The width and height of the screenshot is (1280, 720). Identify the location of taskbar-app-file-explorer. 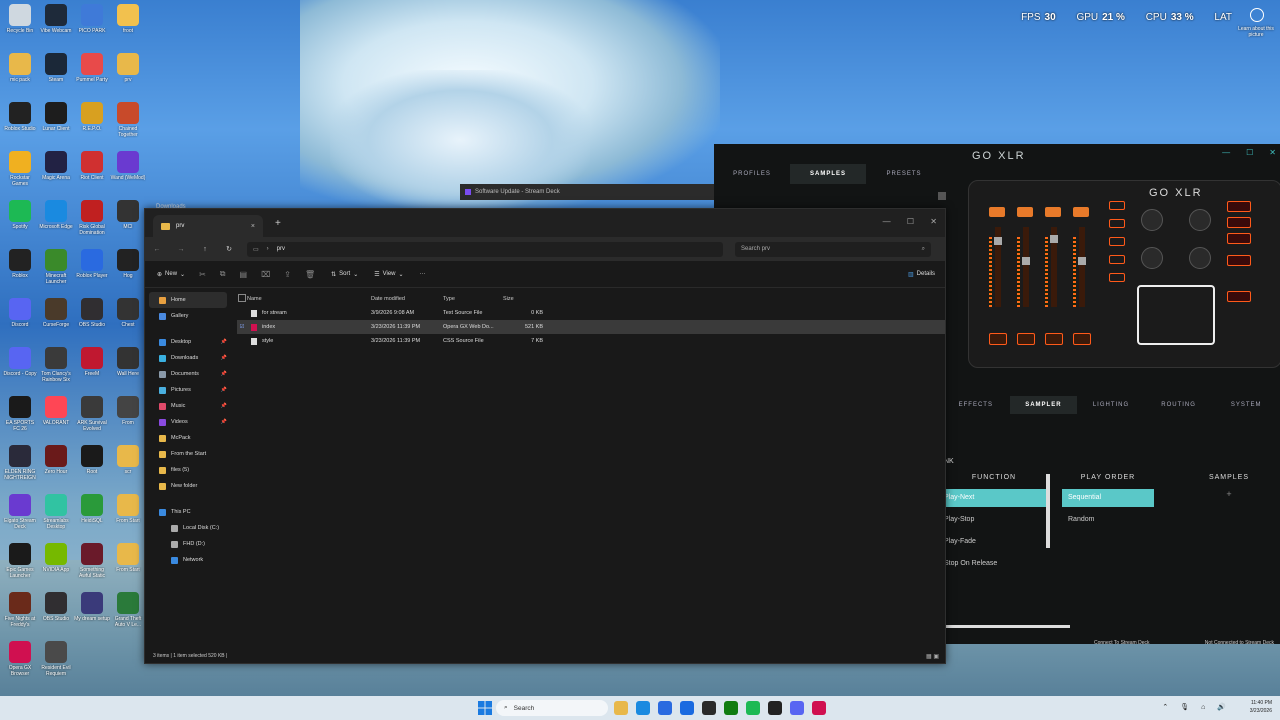
(621, 708).